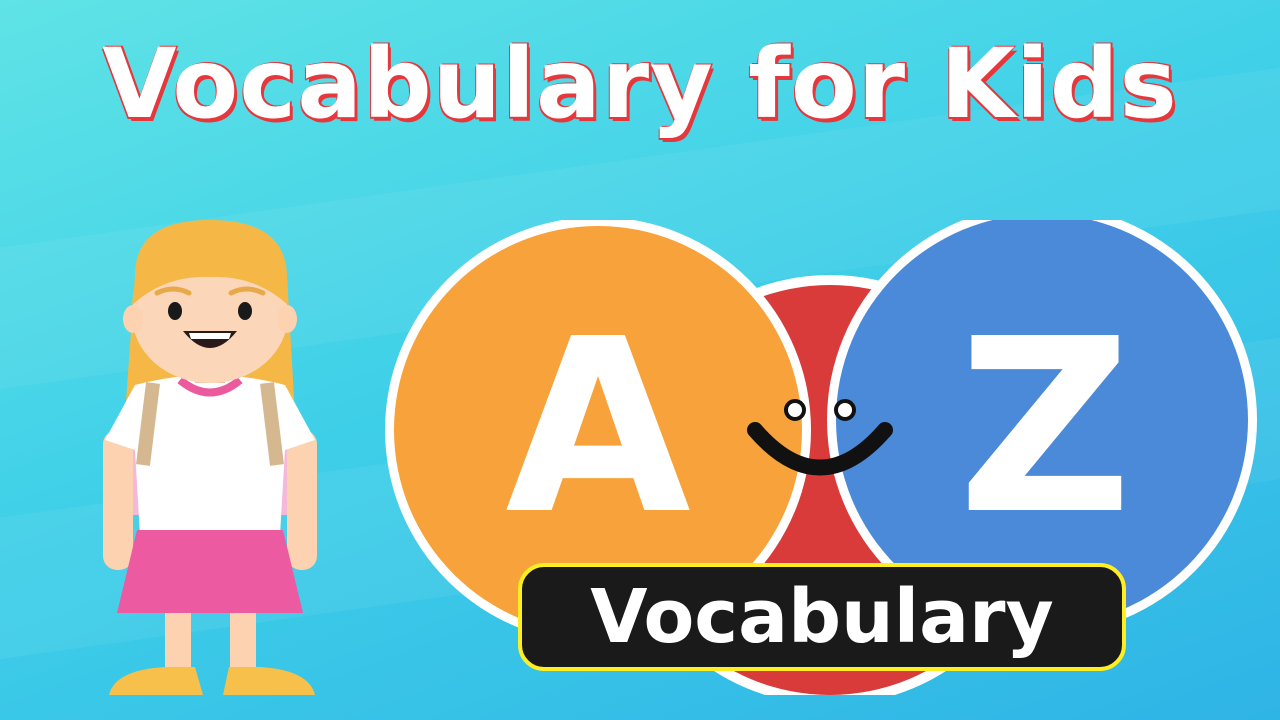 The width and height of the screenshot is (1280, 720). What do you see at coordinates (269, 681) in the screenshot?
I see `right-shoe` at bounding box center [269, 681].